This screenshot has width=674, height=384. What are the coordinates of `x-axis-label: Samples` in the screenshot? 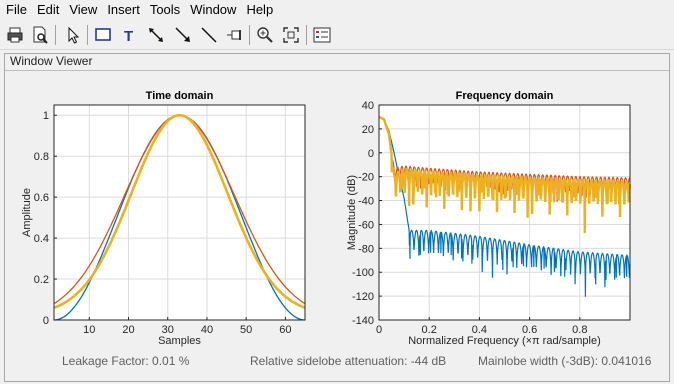 It's located at (179, 341).